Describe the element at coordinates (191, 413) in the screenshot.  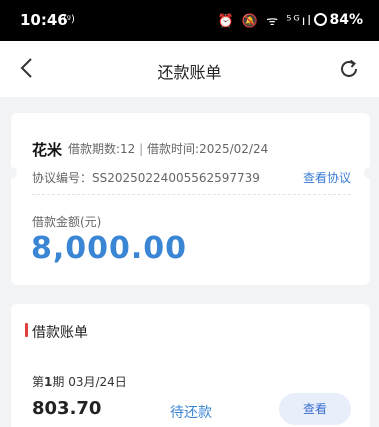
I see `bill-status: 待还款` at that location.